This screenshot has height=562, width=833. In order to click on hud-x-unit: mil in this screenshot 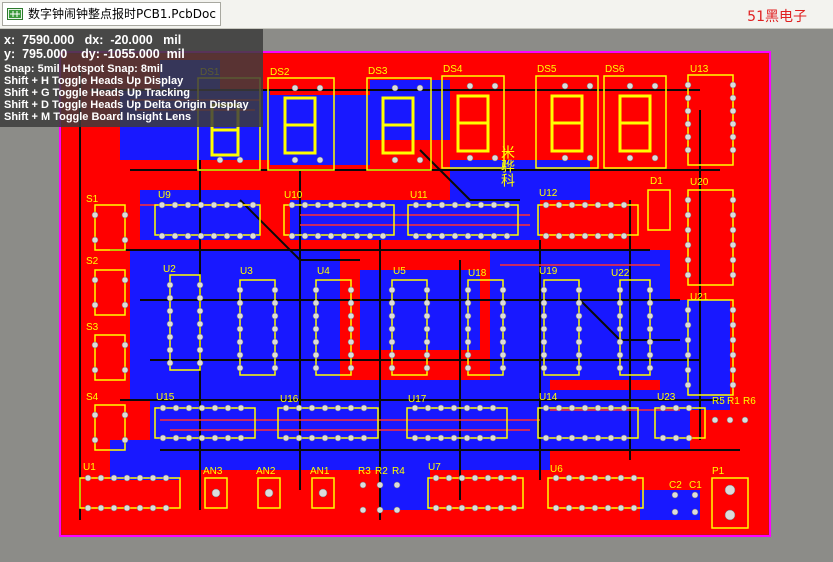, I will do `click(172, 40)`.